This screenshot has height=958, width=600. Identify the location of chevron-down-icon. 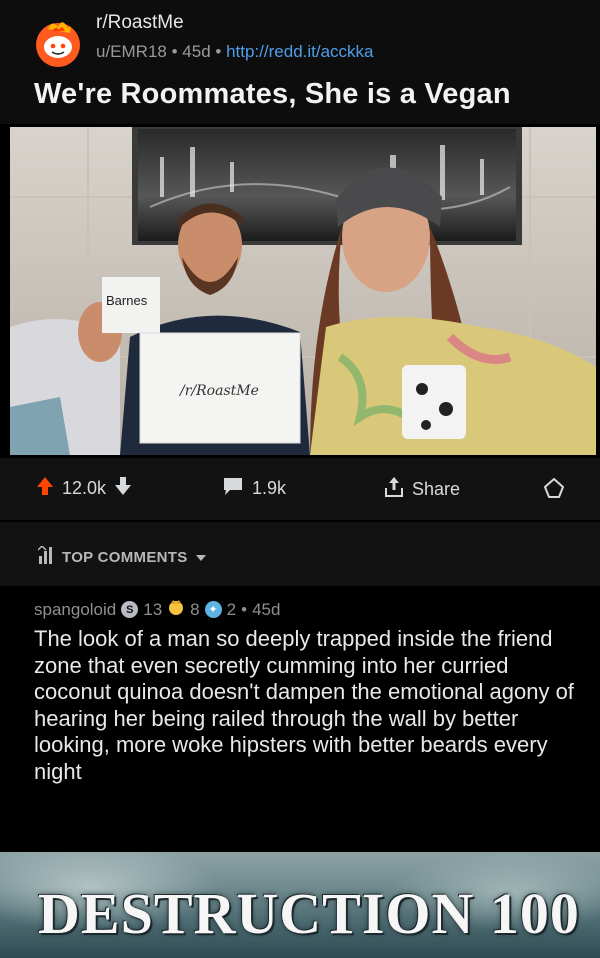
(200, 557).